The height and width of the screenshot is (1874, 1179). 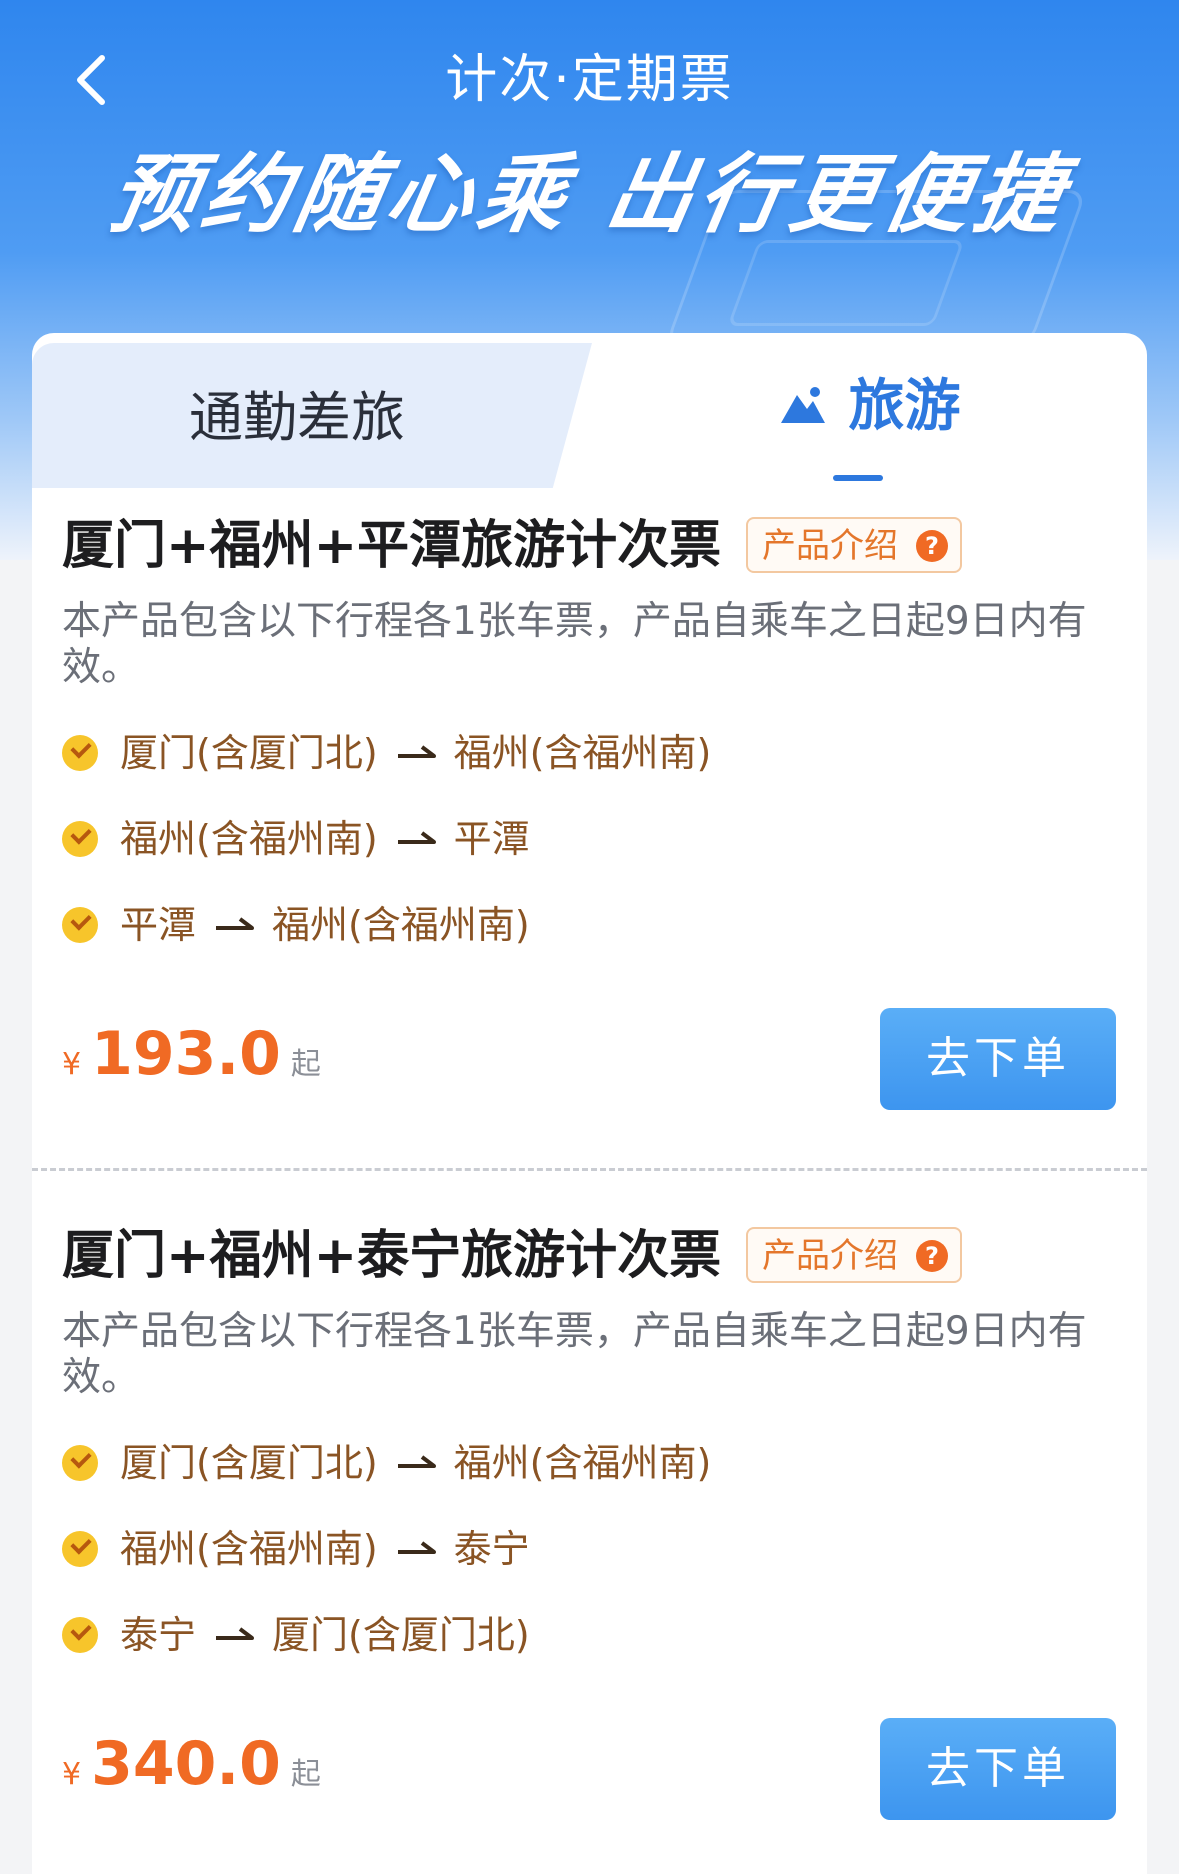 What do you see at coordinates (186, 1764) in the screenshot?
I see `price-value: 340.0` at bounding box center [186, 1764].